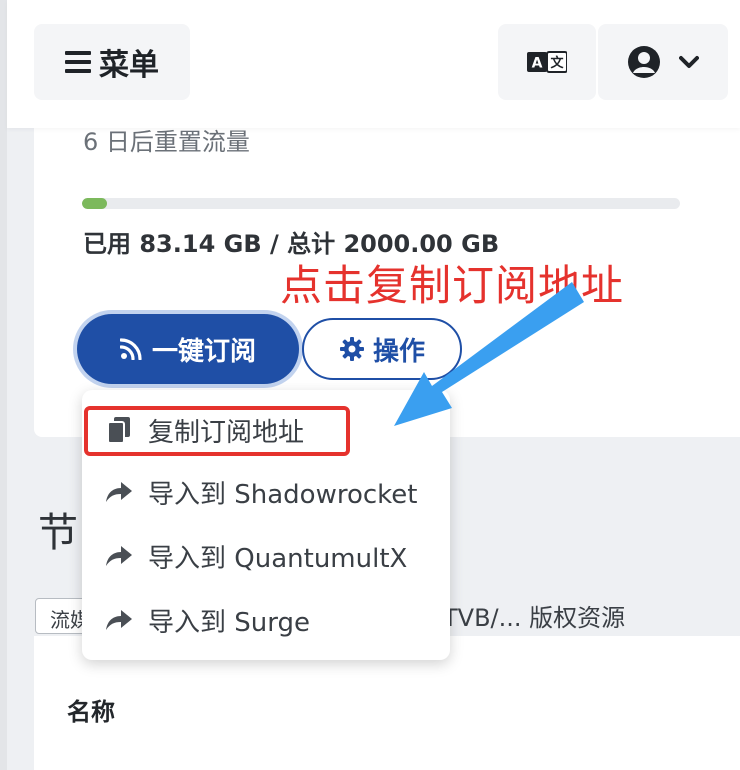 The image size is (740, 770). I want to click on menu-button: 菜单, so click(112, 62).